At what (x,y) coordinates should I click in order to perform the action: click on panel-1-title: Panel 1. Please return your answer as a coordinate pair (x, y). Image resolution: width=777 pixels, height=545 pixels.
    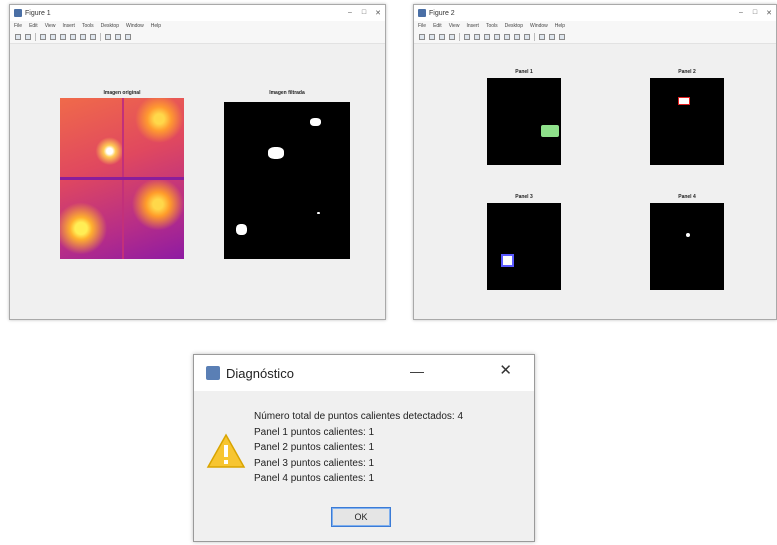
    Looking at the image, I should click on (524, 72).